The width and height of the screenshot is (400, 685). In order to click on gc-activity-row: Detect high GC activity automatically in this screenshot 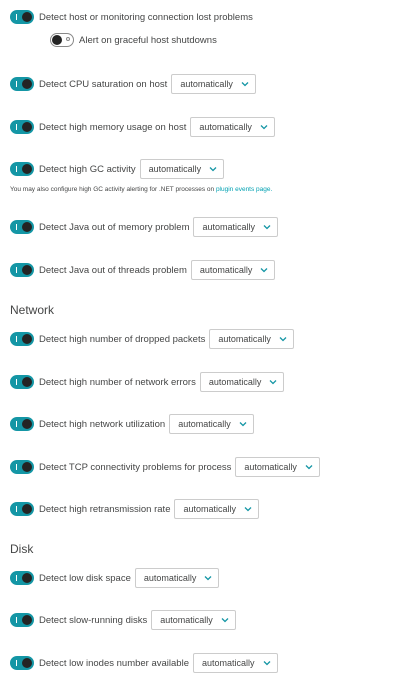, I will do `click(117, 169)`.